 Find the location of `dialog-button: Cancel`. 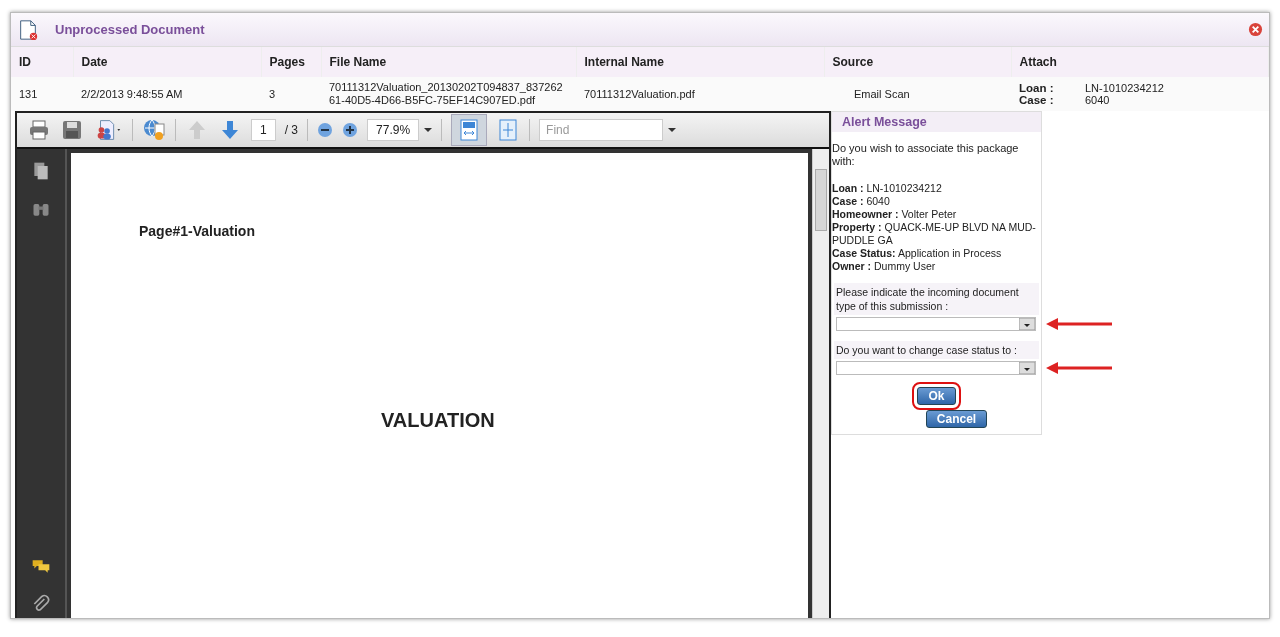

dialog-button: Cancel is located at coordinates (956, 419).